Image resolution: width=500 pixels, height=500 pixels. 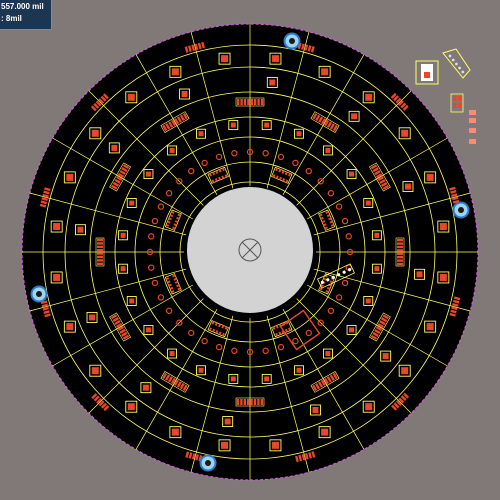 What do you see at coordinates (427, 75) in the screenshot?
I see `connector-pad` at bounding box center [427, 75].